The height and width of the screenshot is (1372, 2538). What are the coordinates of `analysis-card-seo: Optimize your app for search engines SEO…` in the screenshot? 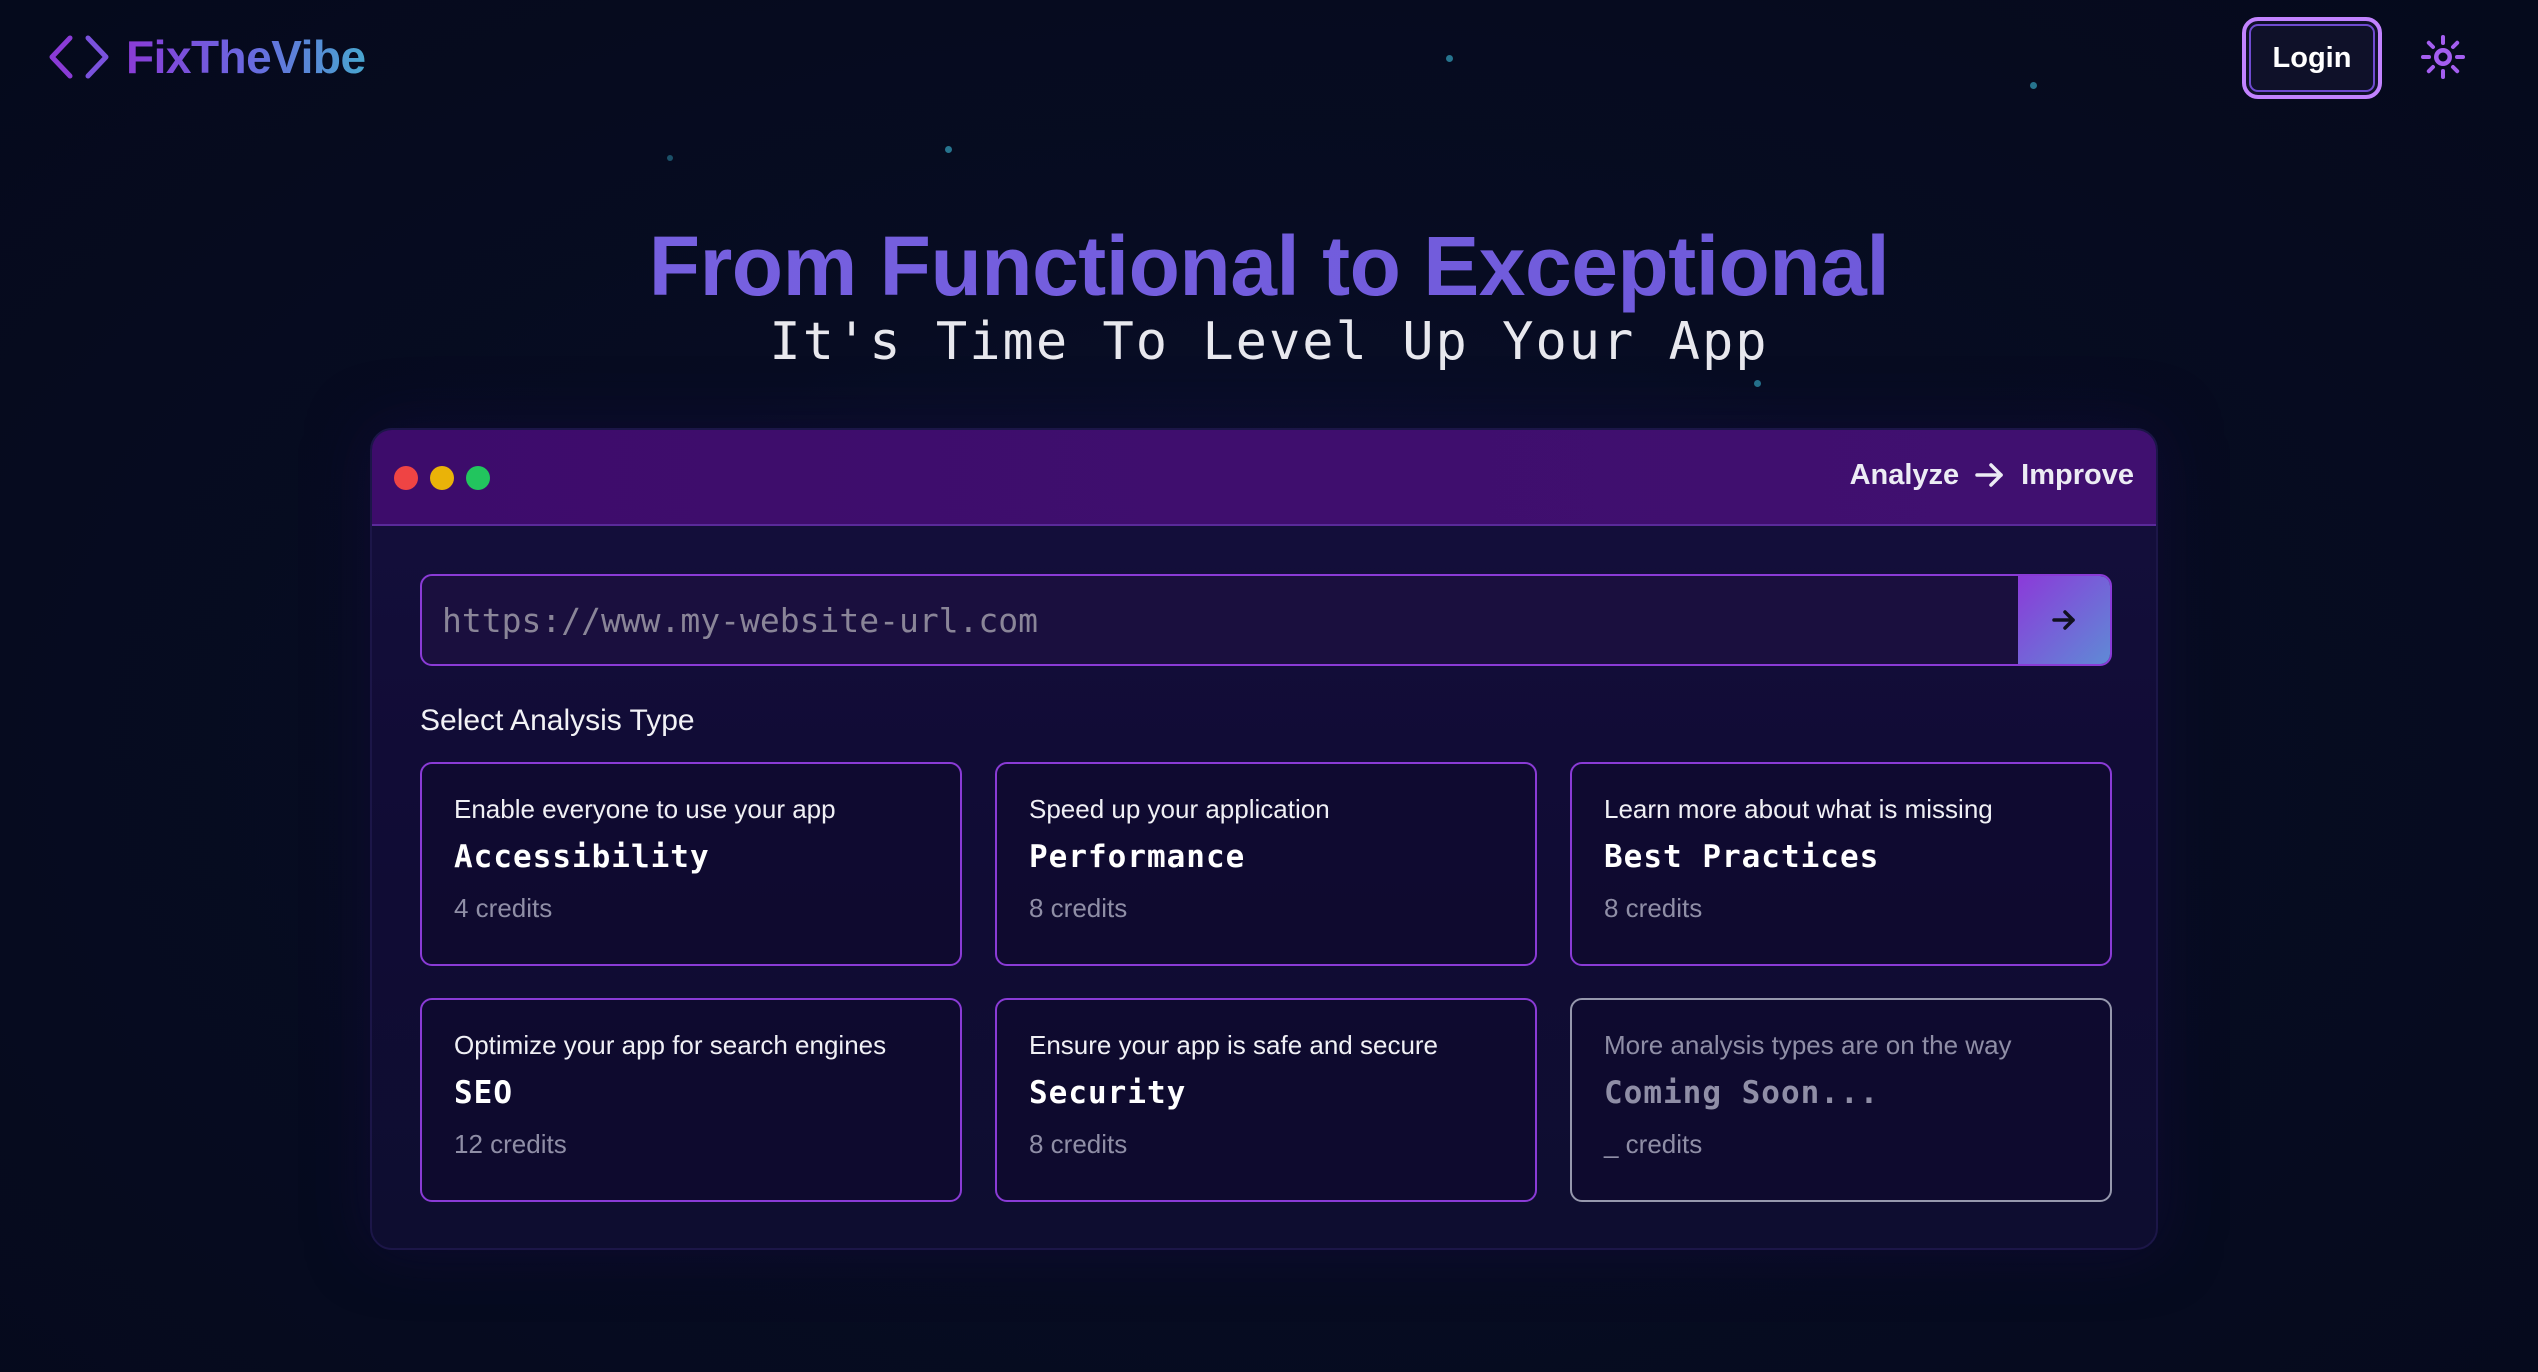 It's located at (691, 1100).